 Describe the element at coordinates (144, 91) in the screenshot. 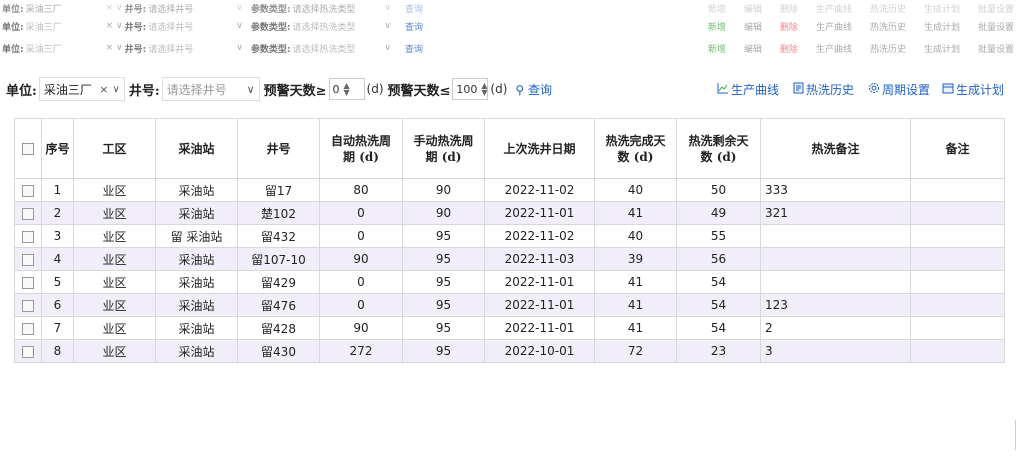

I see `well-label: 井号:` at that location.